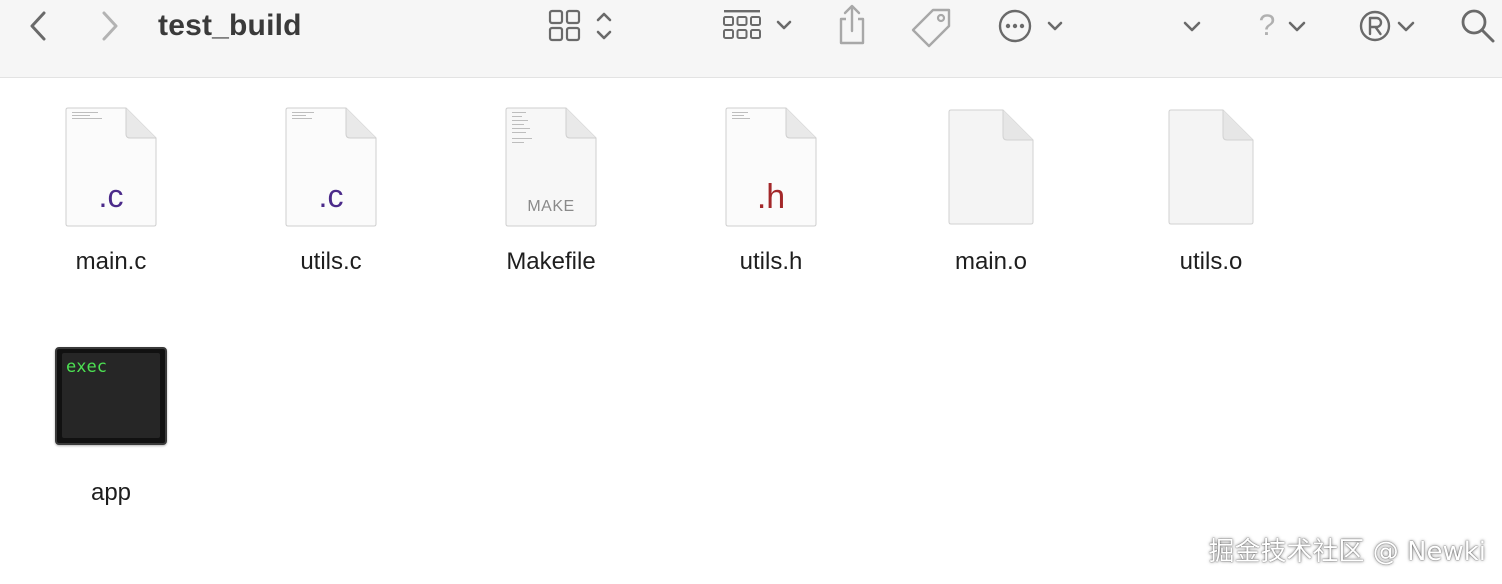 The image size is (1502, 584). What do you see at coordinates (1211, 261) in the screenshot?
I see `file-name: utils.o` at bounding box center [1211, 261].